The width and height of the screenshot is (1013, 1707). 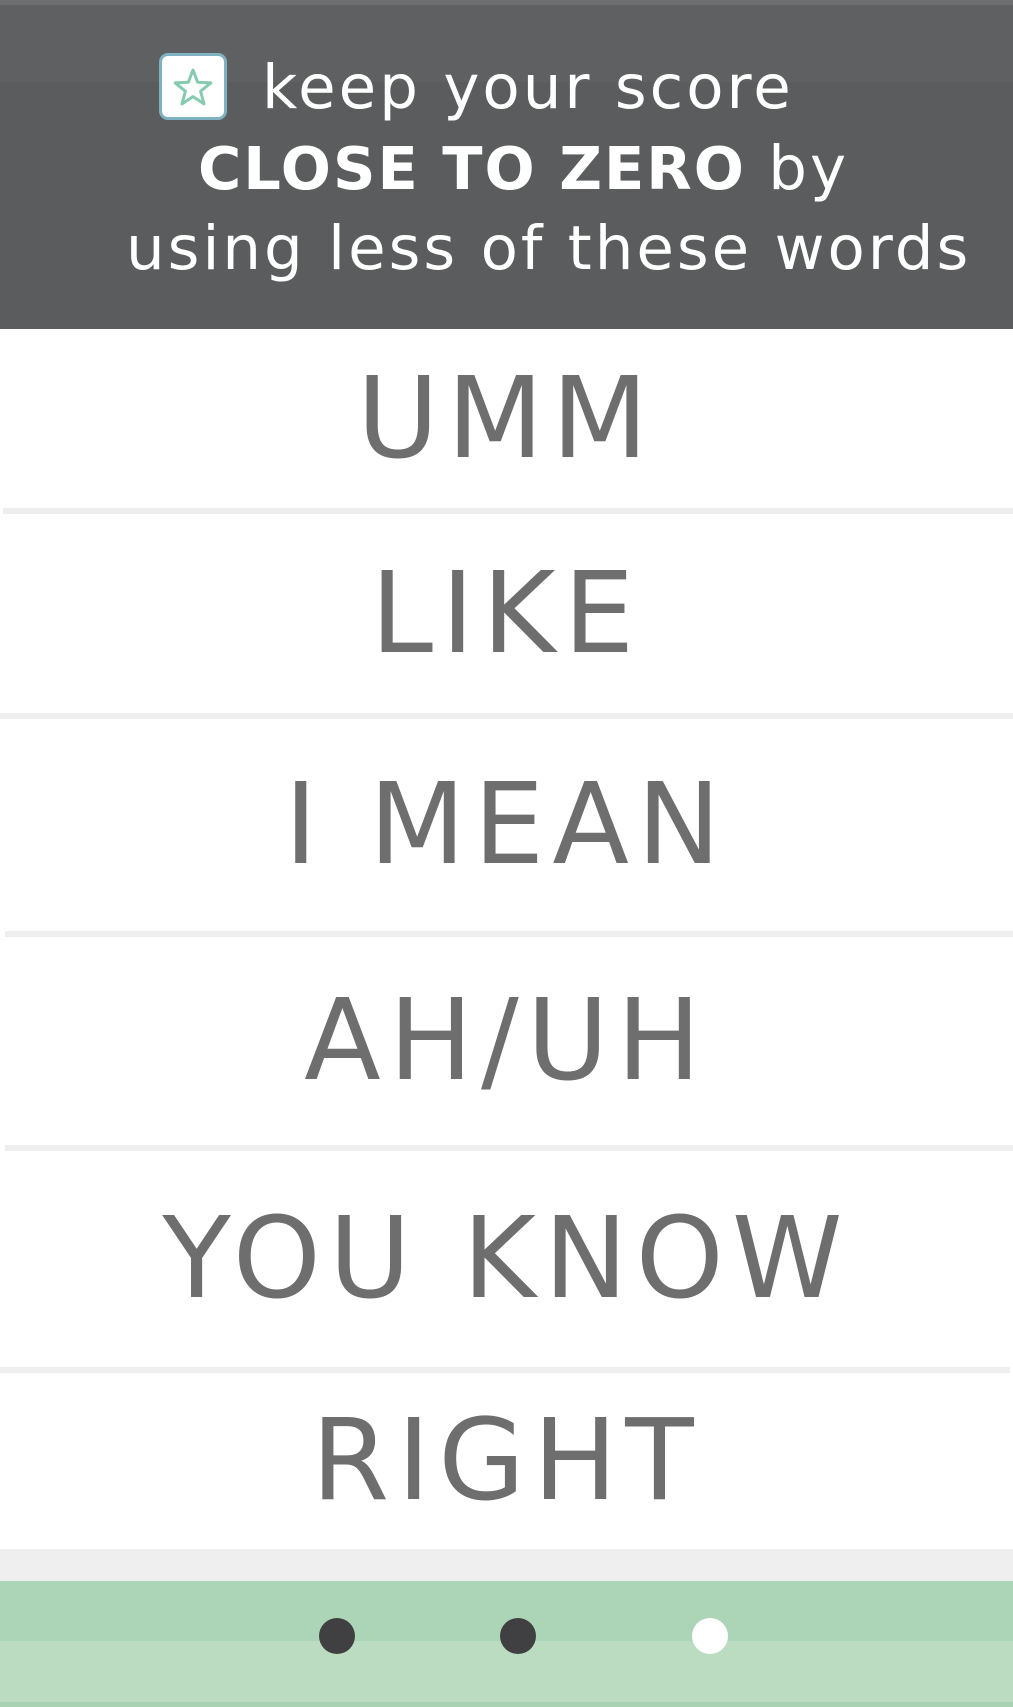 What do you see at coordinates (797, 168) in the screenshot?
I see `header-line-2-rest: by` at bounding box center [797, 168].